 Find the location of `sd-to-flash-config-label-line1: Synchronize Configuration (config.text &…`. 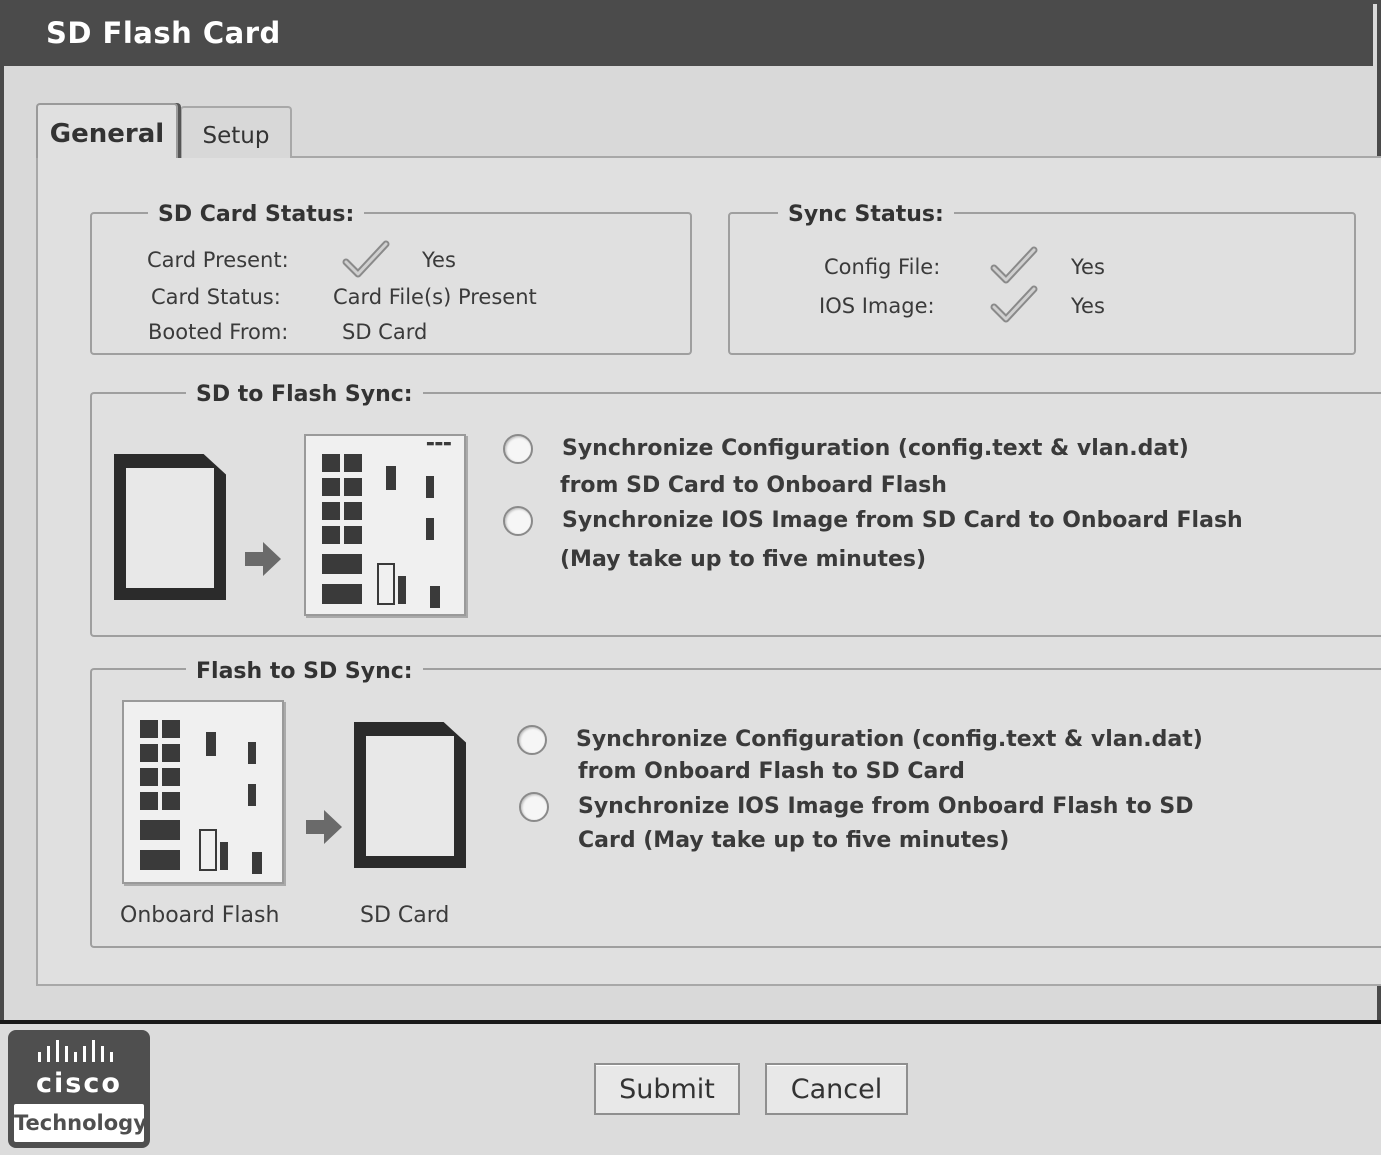

sd-to-flash-config-label-line1: Synchronize Configuration (config.text &… is located at coordinates (875, 448).